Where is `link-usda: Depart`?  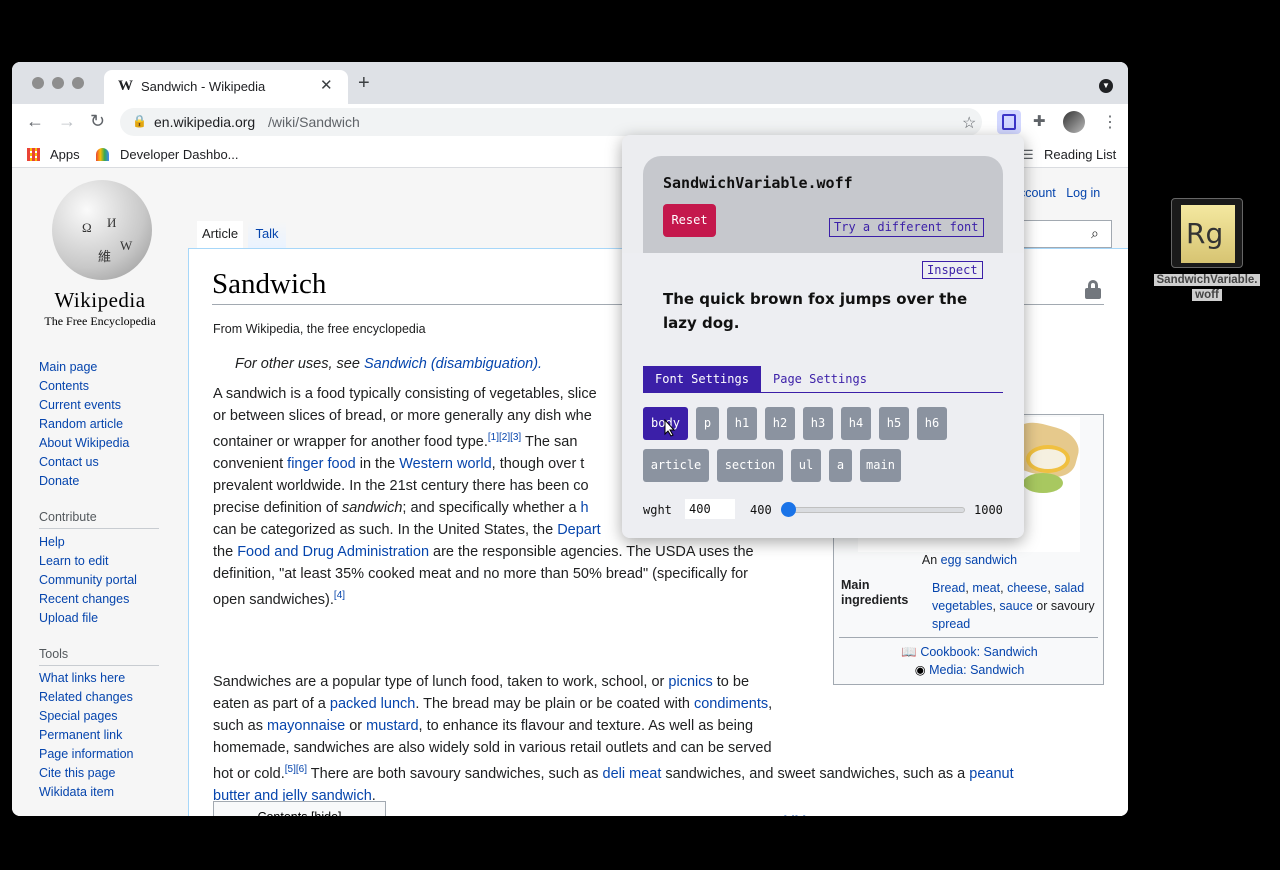 link-usda: Depart is located at coordinates (579, 530).